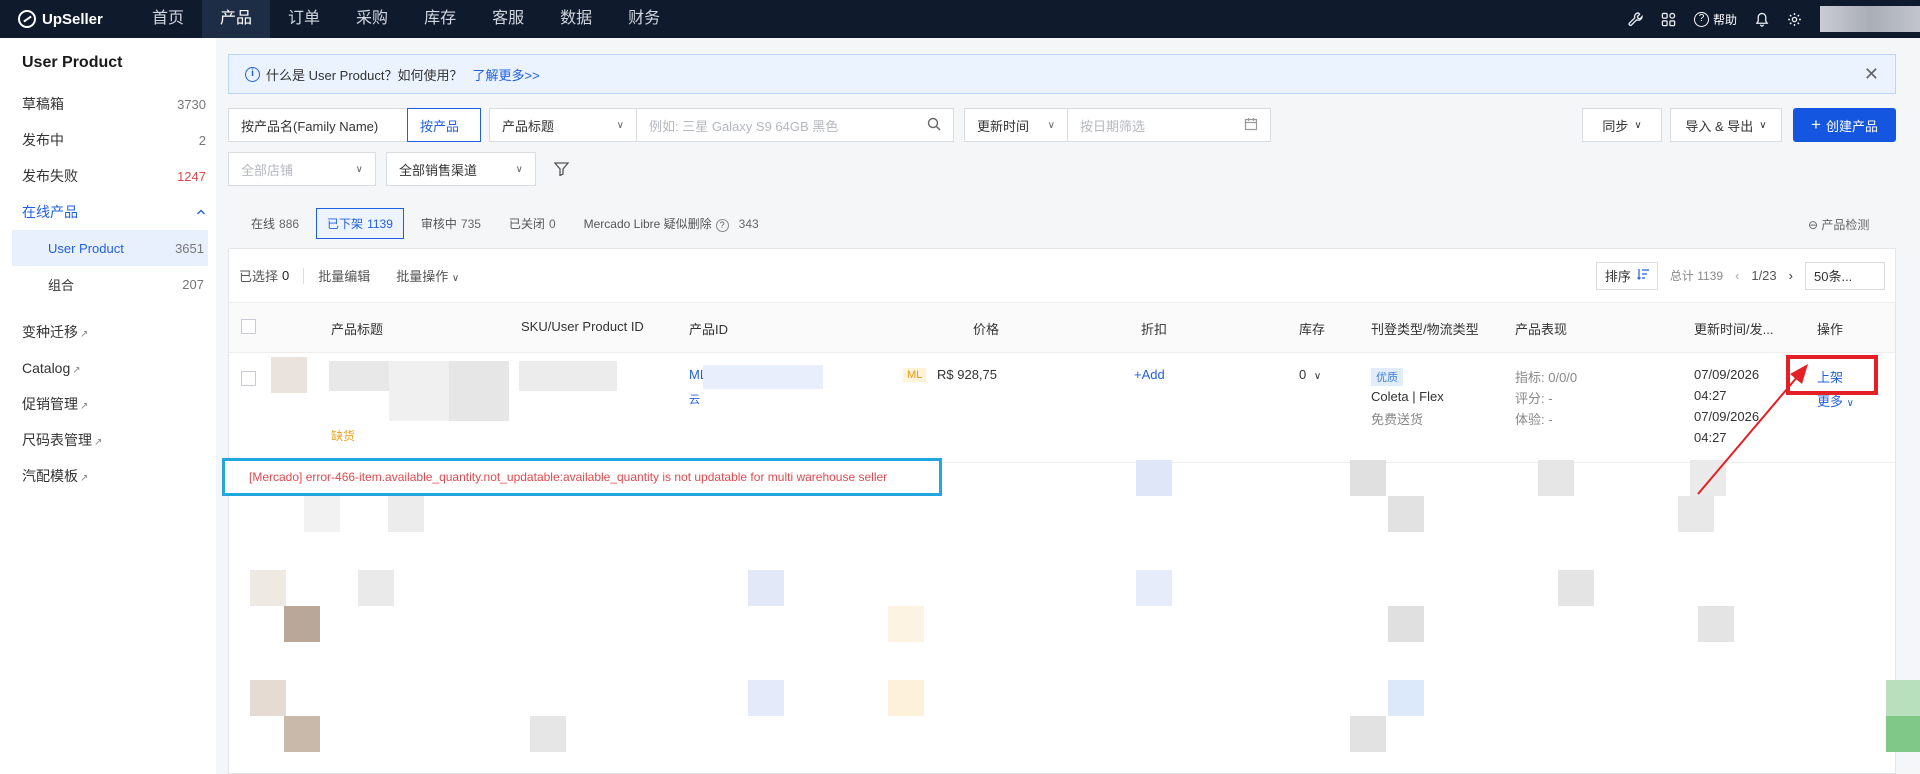 This screenshot has width=1920, height=774. What do you see at coordinates (1622, 125) in the screenshot?
I see `sync-dropdown: 同步 ∨` at bounding box center [1622, 125].